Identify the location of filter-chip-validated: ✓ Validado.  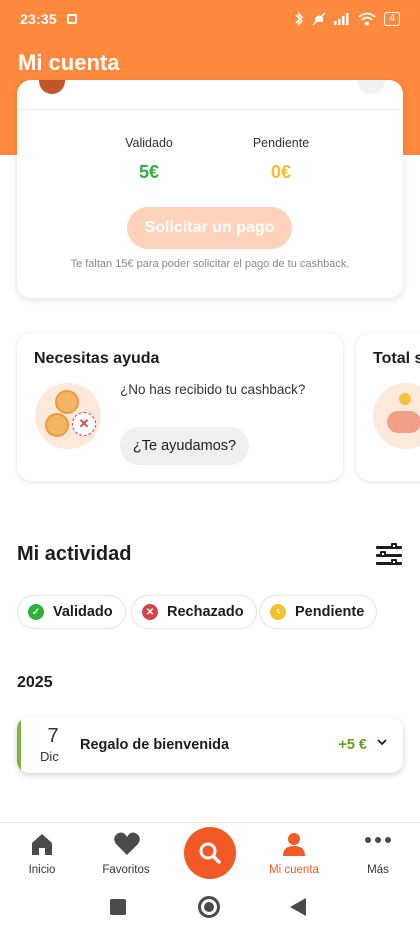
(71, 612).